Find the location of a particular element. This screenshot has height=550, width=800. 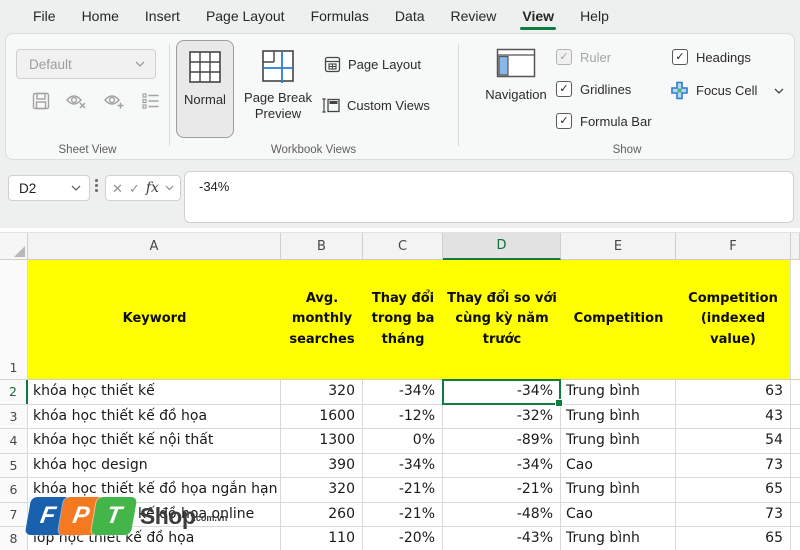

row-header-1: 1 is located at coordinates (14, 319).